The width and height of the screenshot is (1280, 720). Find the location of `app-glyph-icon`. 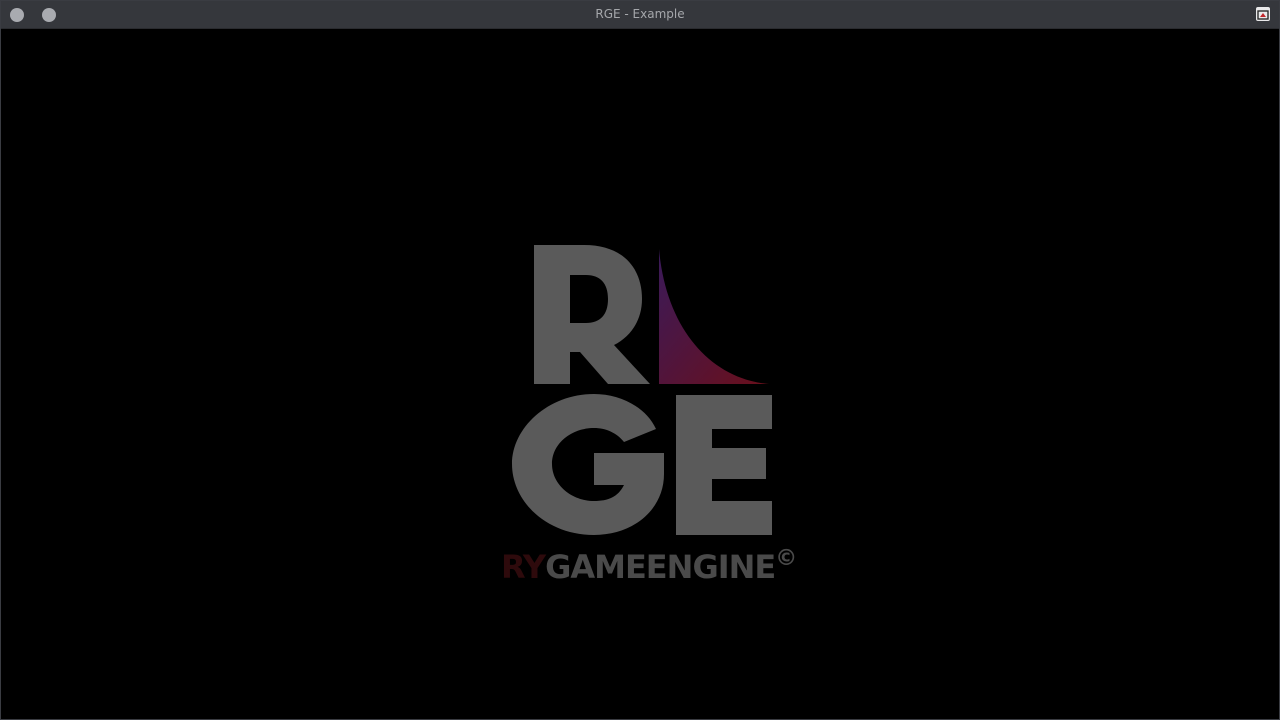

app-glyph-icon is located at coordinates (1263, 15).